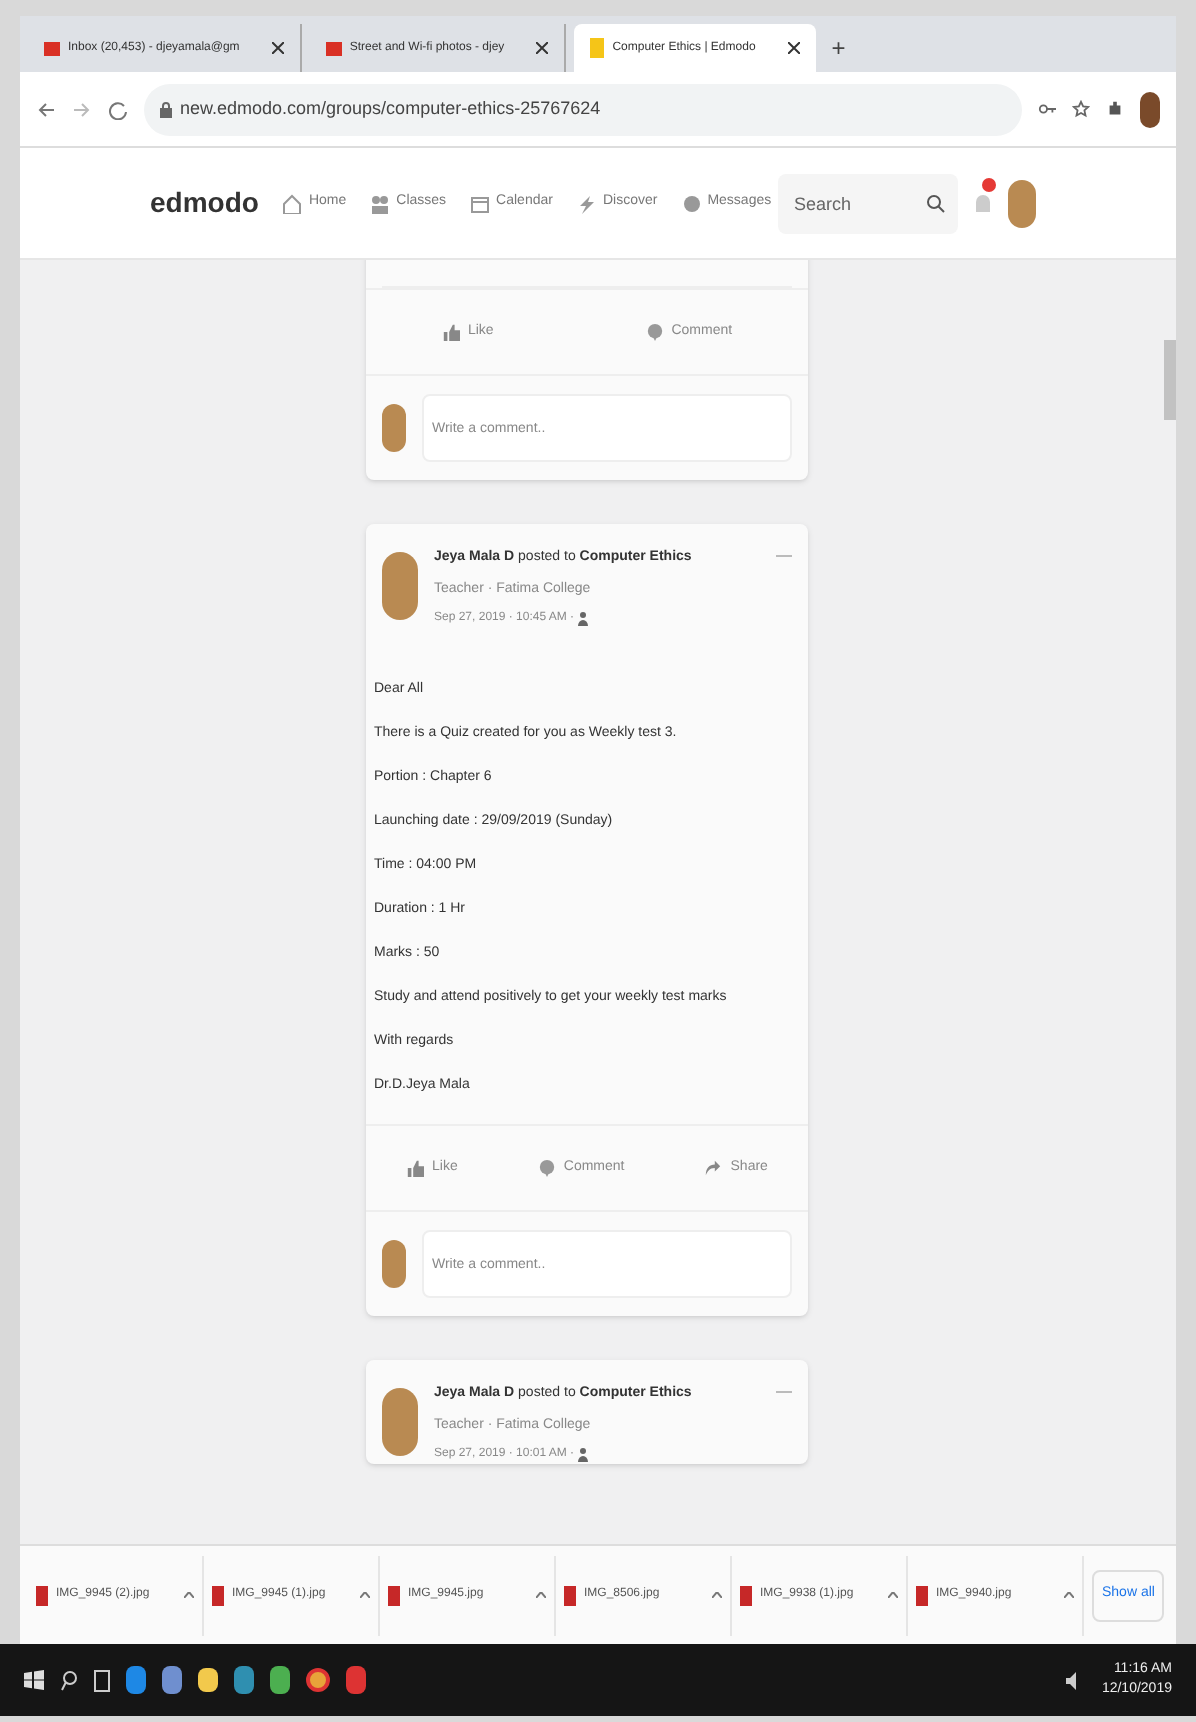 This screenshot has width=1196, height=1722. I want to click on task-view-icon, so click(102, 1680).